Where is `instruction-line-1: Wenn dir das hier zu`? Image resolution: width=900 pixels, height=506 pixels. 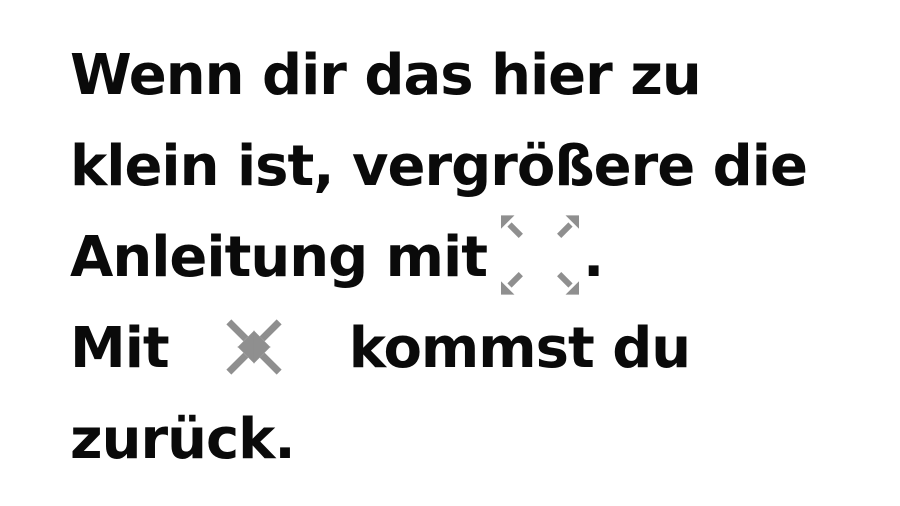 instruction-line-1: Wenn dir das hier zu is located at coordinates (386, 75).